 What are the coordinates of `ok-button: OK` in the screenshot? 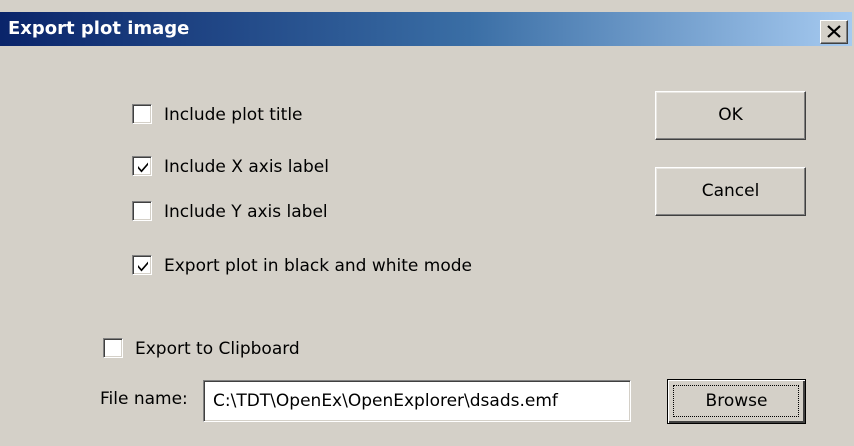 It's located at (730, 115).